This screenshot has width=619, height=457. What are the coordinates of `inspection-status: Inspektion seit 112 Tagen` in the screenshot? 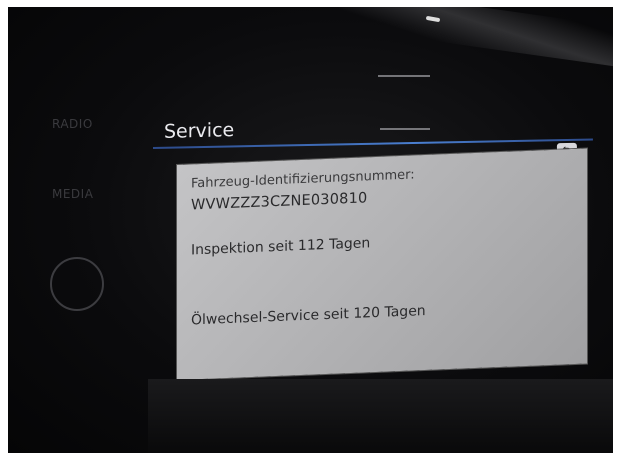 It's located at (281, 247).